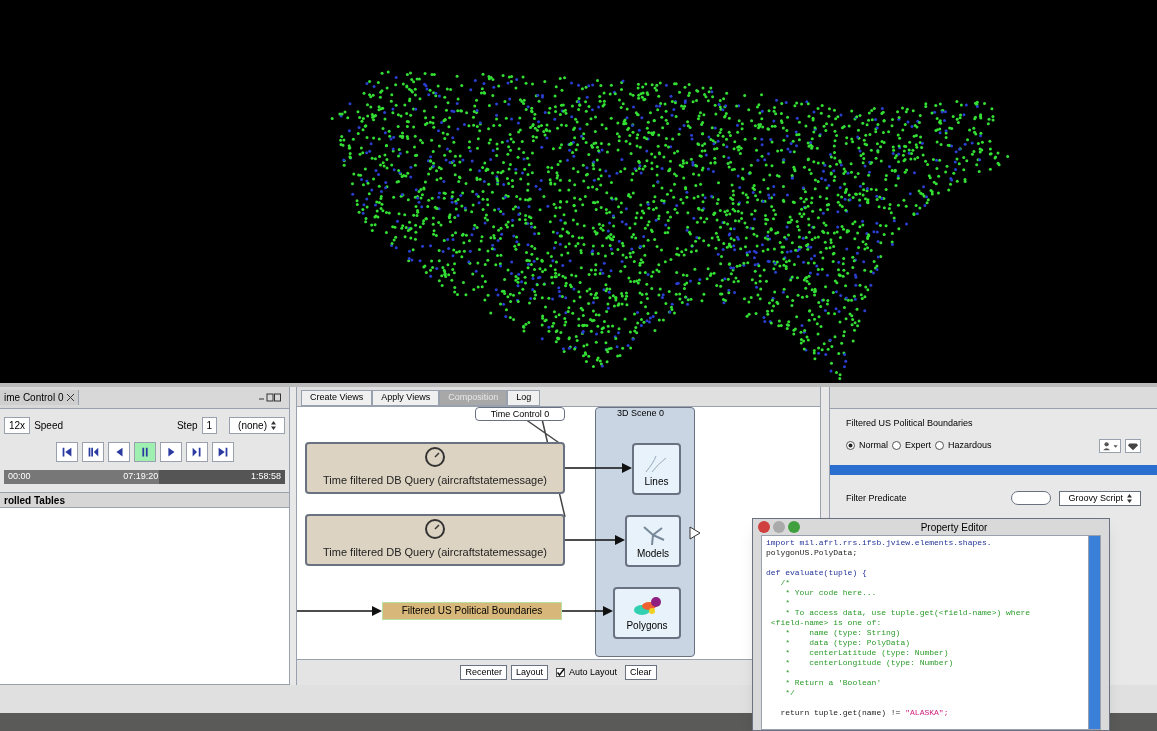 This screenshot has width=1157, height=731. I want to click on filter-node: Filtered US Political Boundaries, so click(472, 611).